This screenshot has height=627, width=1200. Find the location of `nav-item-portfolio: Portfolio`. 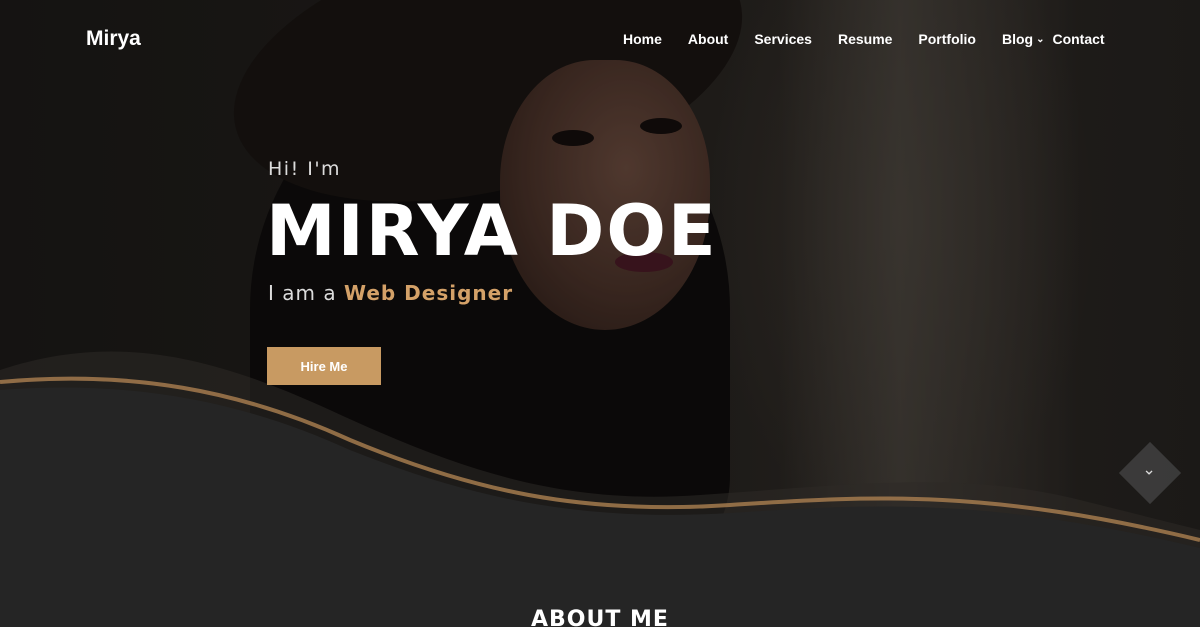

nav-item-portfolio: Portfolio is located at coordinates (947, 39).